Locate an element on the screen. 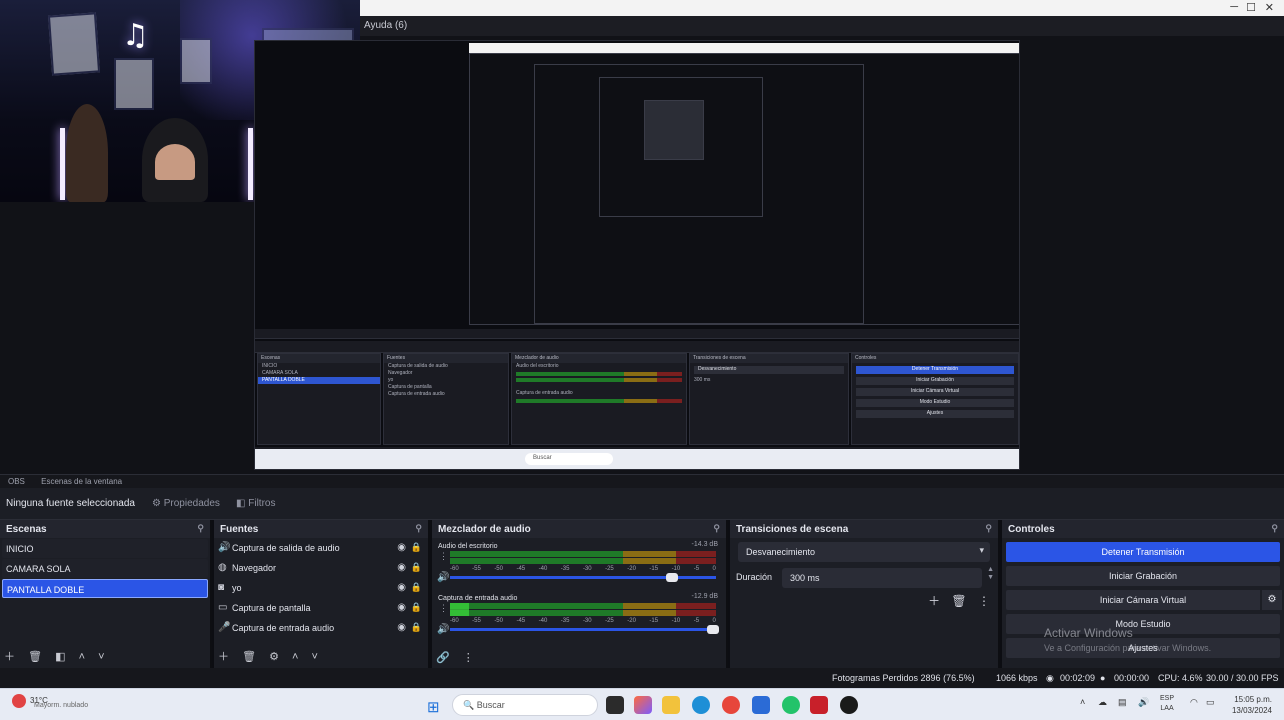  windows-start-icon: ⊞ is located at coordinates (433, 707).